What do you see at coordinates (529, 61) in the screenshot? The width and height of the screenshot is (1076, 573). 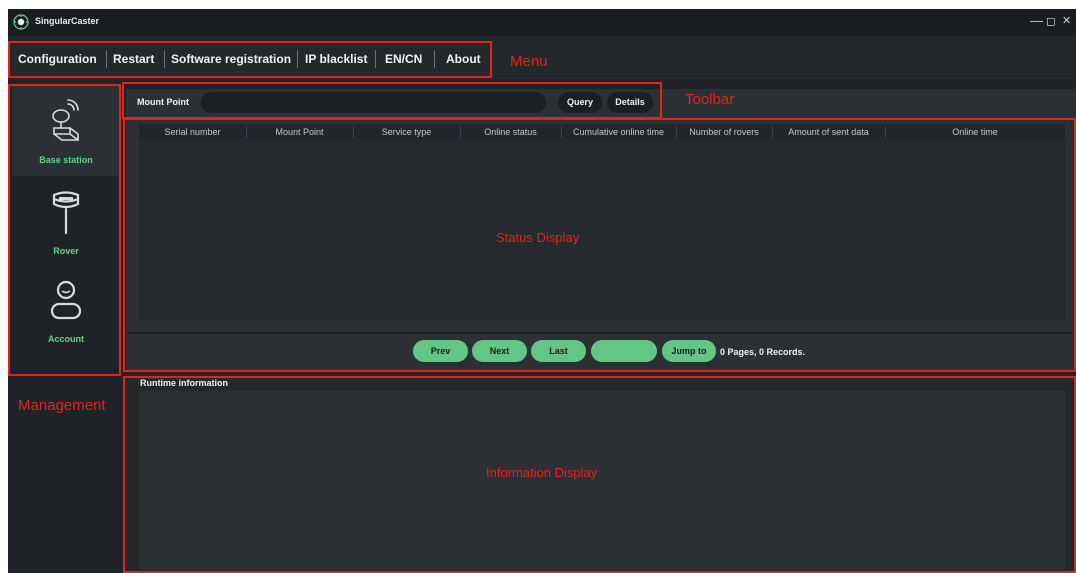 I see `menu-annotation-label: Menu` at bounding box center [529, 61].